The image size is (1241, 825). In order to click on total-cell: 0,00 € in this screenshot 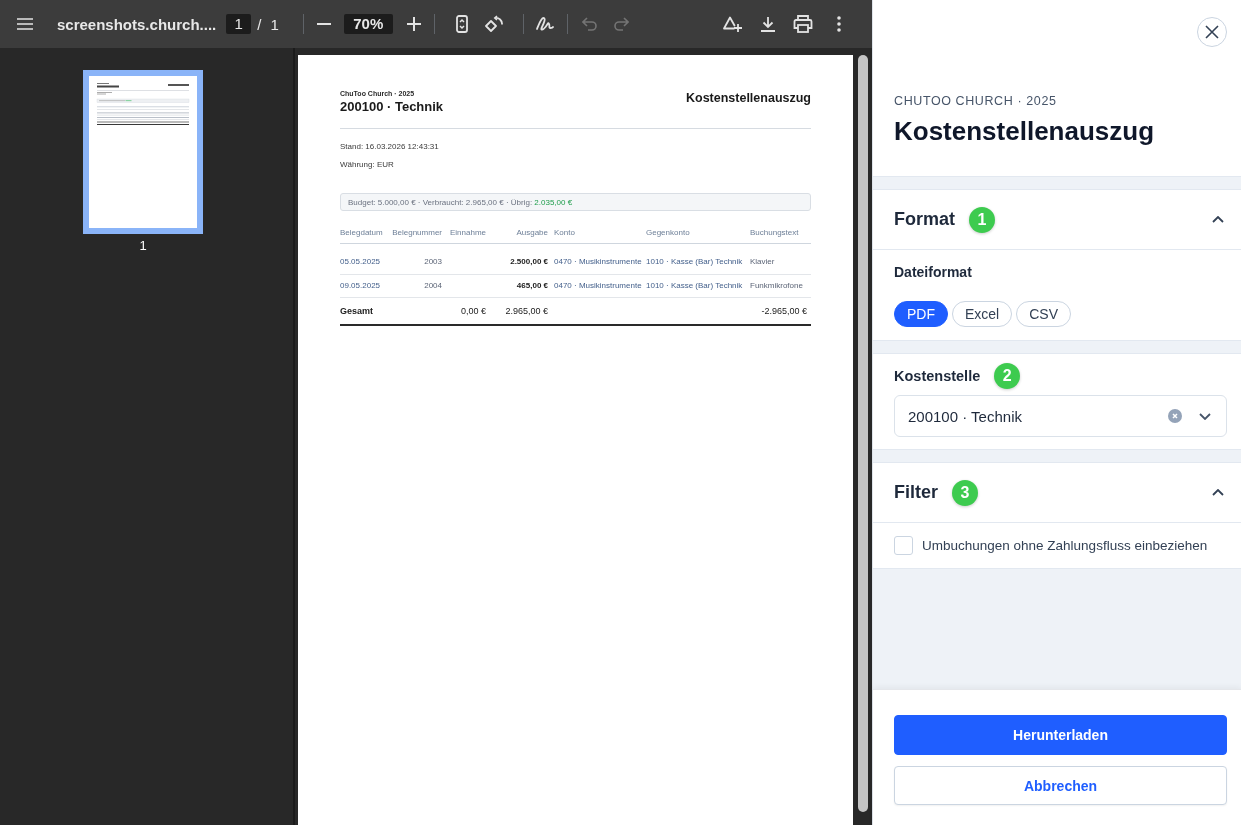, I will do `click(473, 311)`.